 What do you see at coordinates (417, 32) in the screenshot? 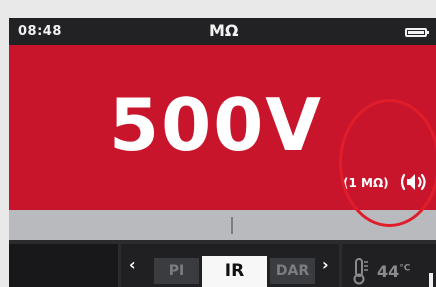
I see `battery-full-icon` at bounding box center [417, 32].